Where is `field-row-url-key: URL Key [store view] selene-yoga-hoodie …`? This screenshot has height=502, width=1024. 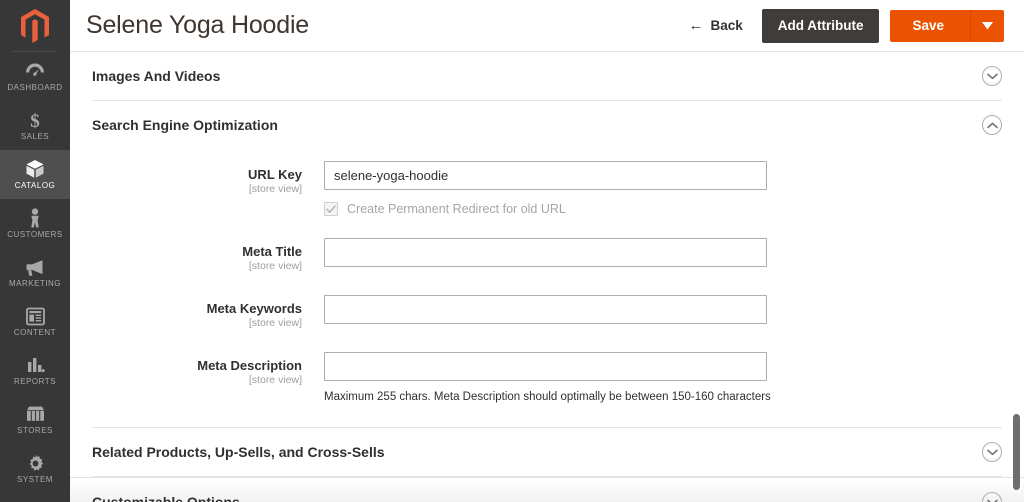 field-row-url-key: URL Key [store view] selene-yoga-hoodie … is located at coordinates (547, 188).